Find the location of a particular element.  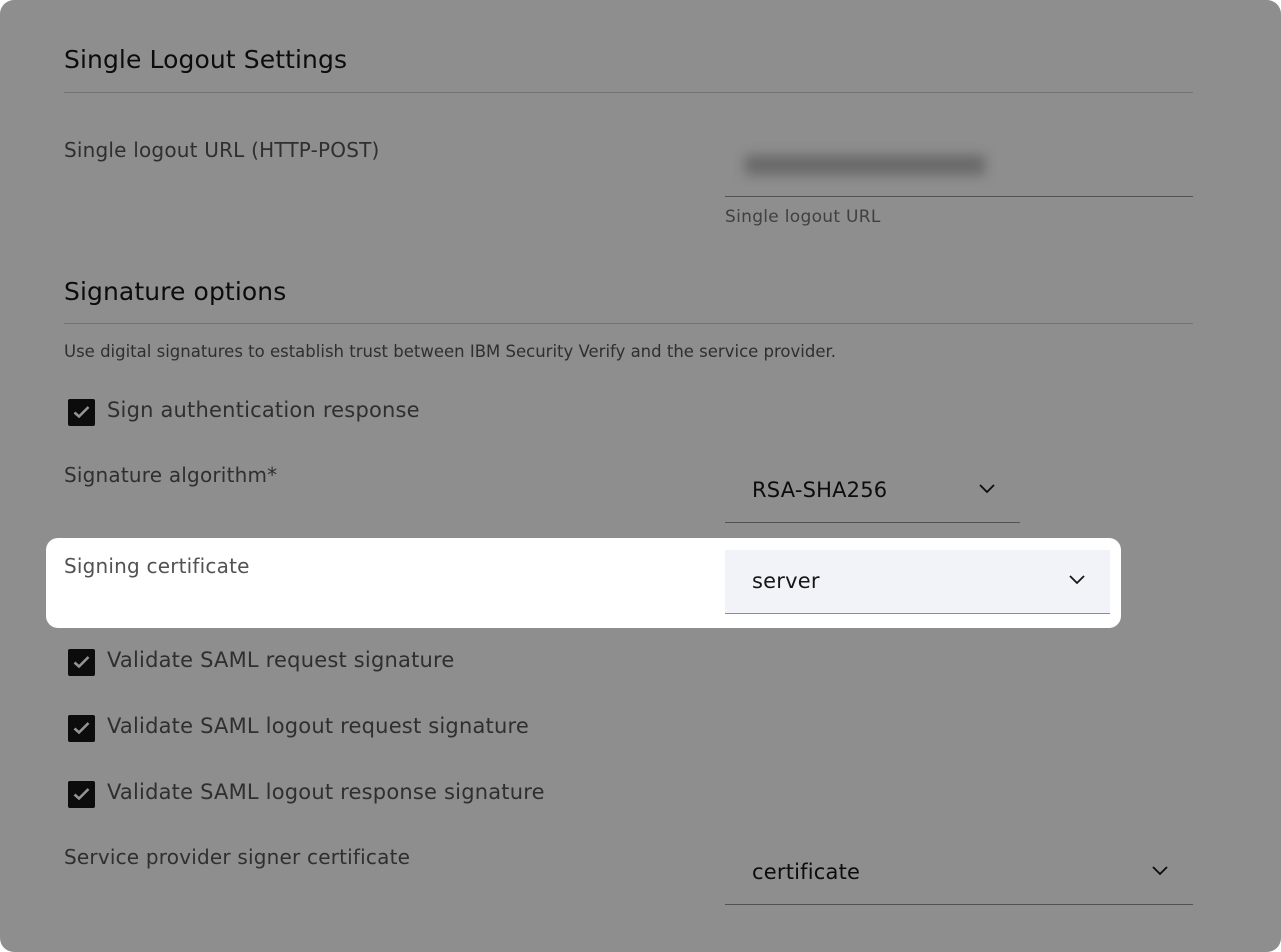

sp-signer-certificate-label: Service provider signer certificate is located at coordinates (237, 857).